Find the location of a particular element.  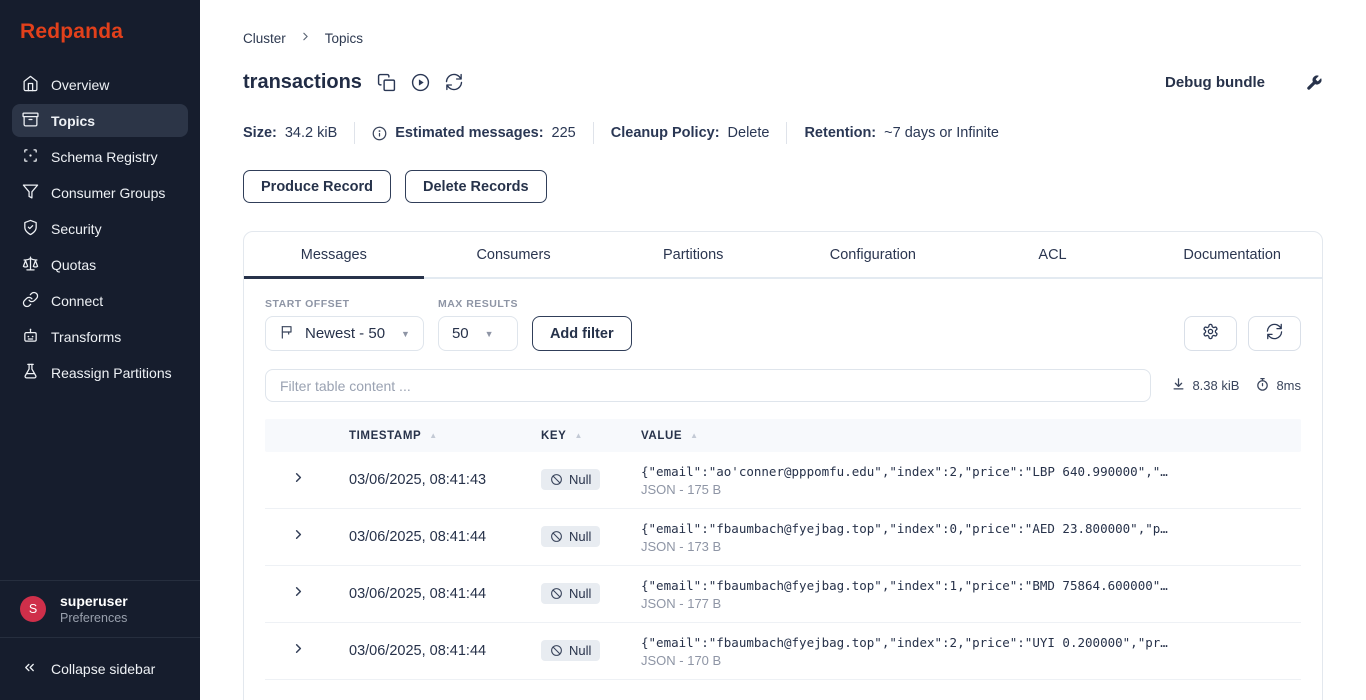

start-offset-select: Newest - 50 ▼ is located at coordinates (344, 333).